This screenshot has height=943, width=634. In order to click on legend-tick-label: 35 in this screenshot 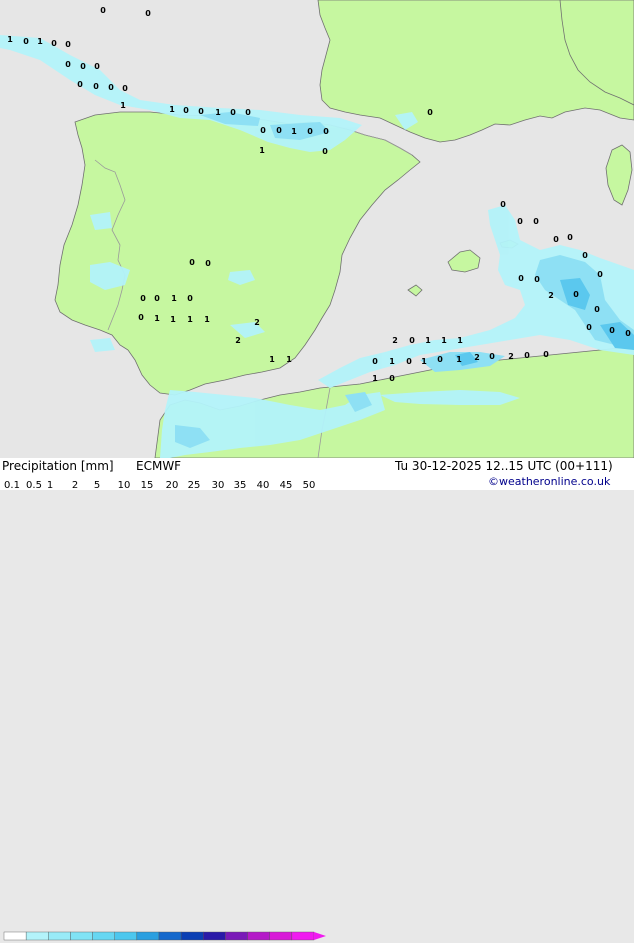, I will do `click(240, 485)`.